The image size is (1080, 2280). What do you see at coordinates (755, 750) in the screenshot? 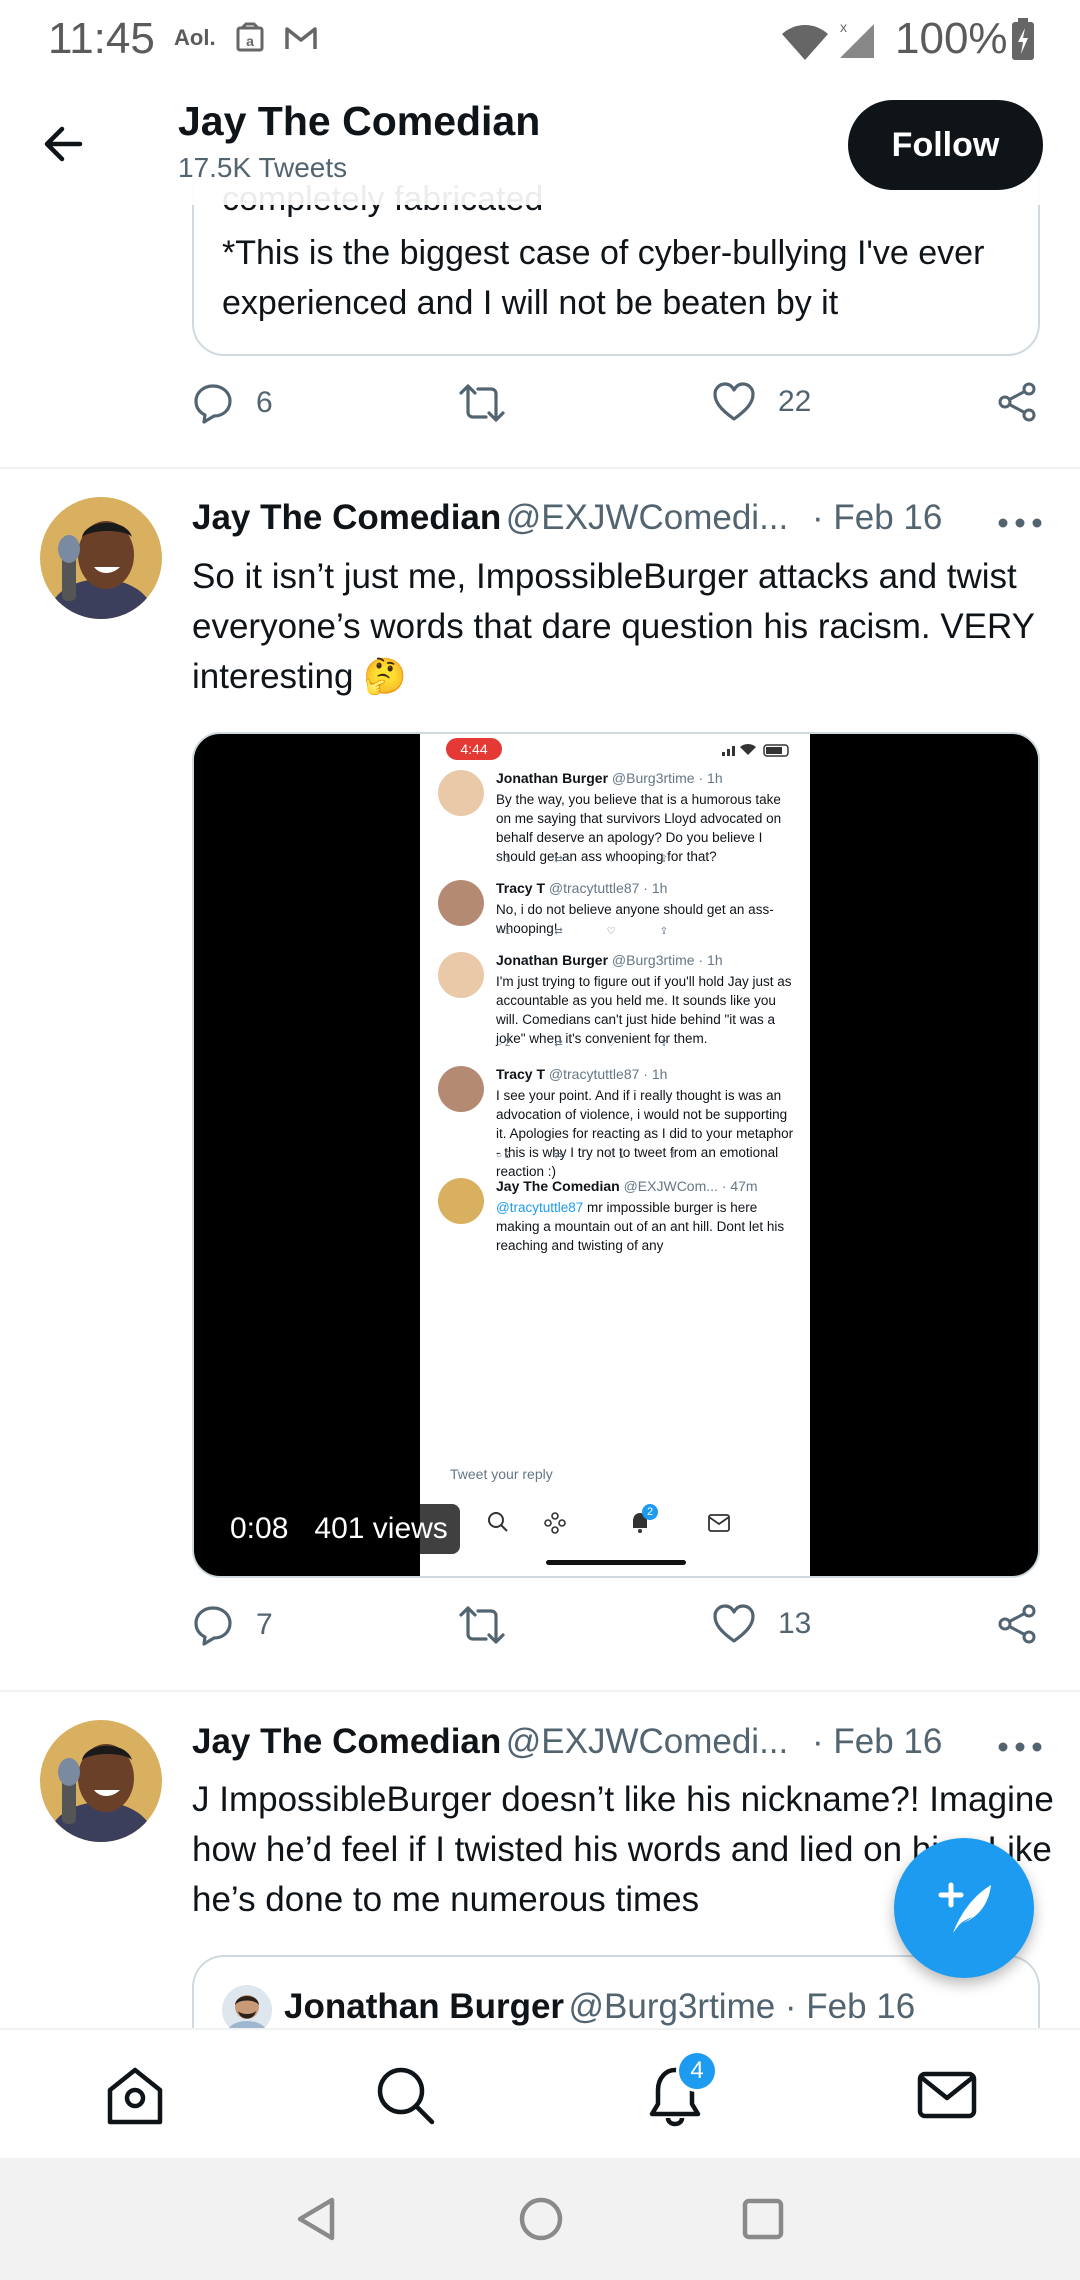
I see `phone-status-icons` at bounding box center [755, 750].